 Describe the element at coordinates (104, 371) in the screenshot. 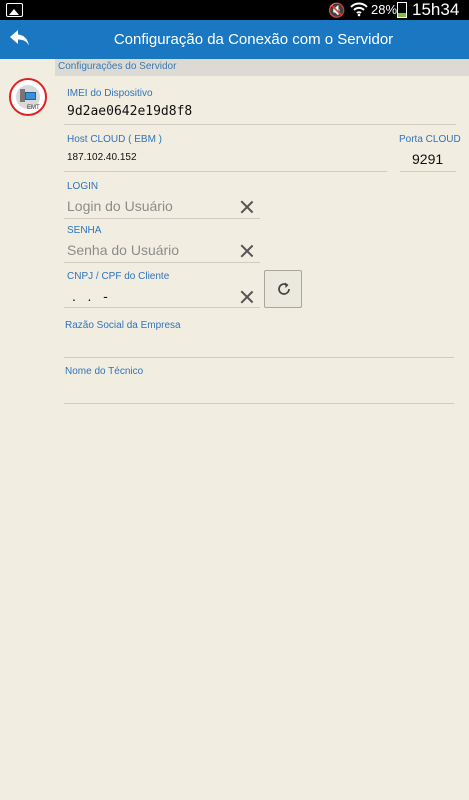

I see `tecnico-label: Nome do Técnico` at that location.